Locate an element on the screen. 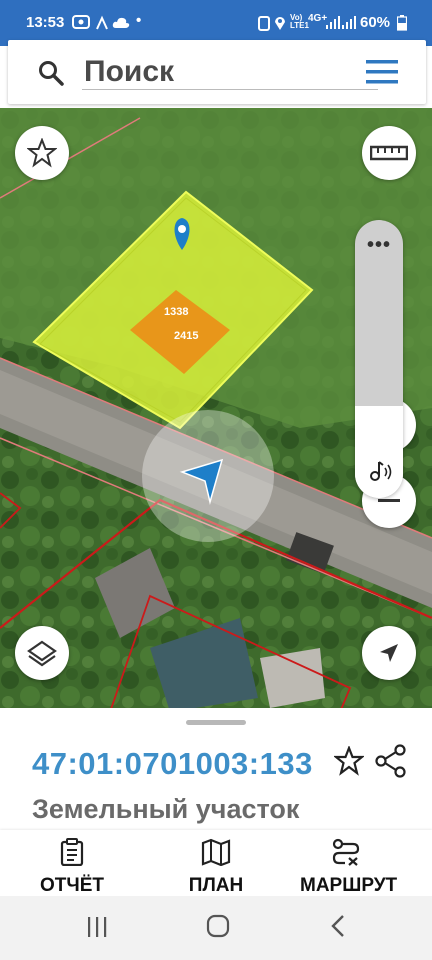 The height and width of the screenshot is (960, 432). location-icon is located at coordinates (280, 25).